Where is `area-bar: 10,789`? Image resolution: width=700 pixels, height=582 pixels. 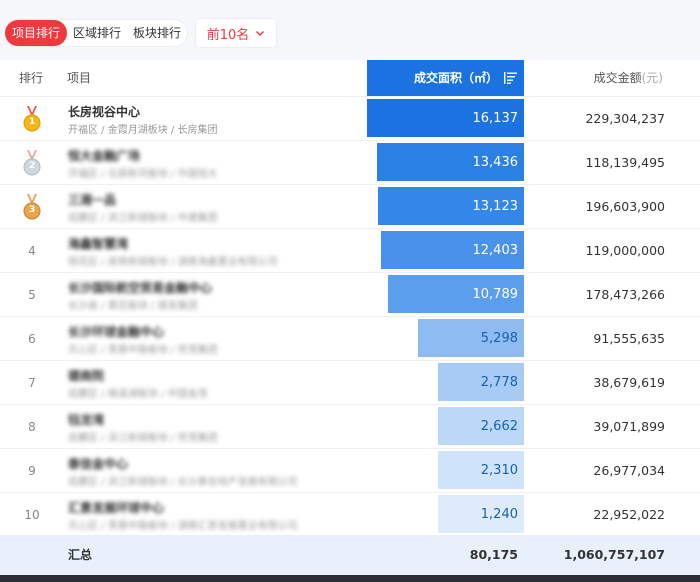
area-bar: 10,789 is located at coordinates (456, 294).